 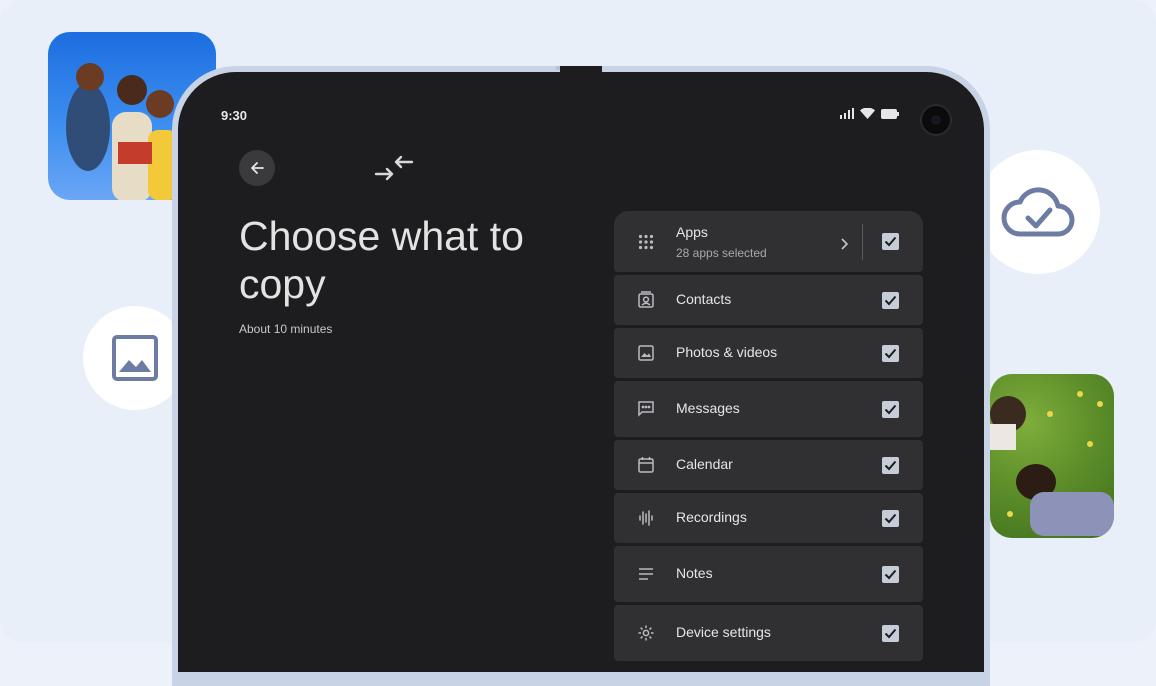 What do you see at coordinates (936, 120) in the screenshot?
I see `front-camera` at bounding box center [936, 120].